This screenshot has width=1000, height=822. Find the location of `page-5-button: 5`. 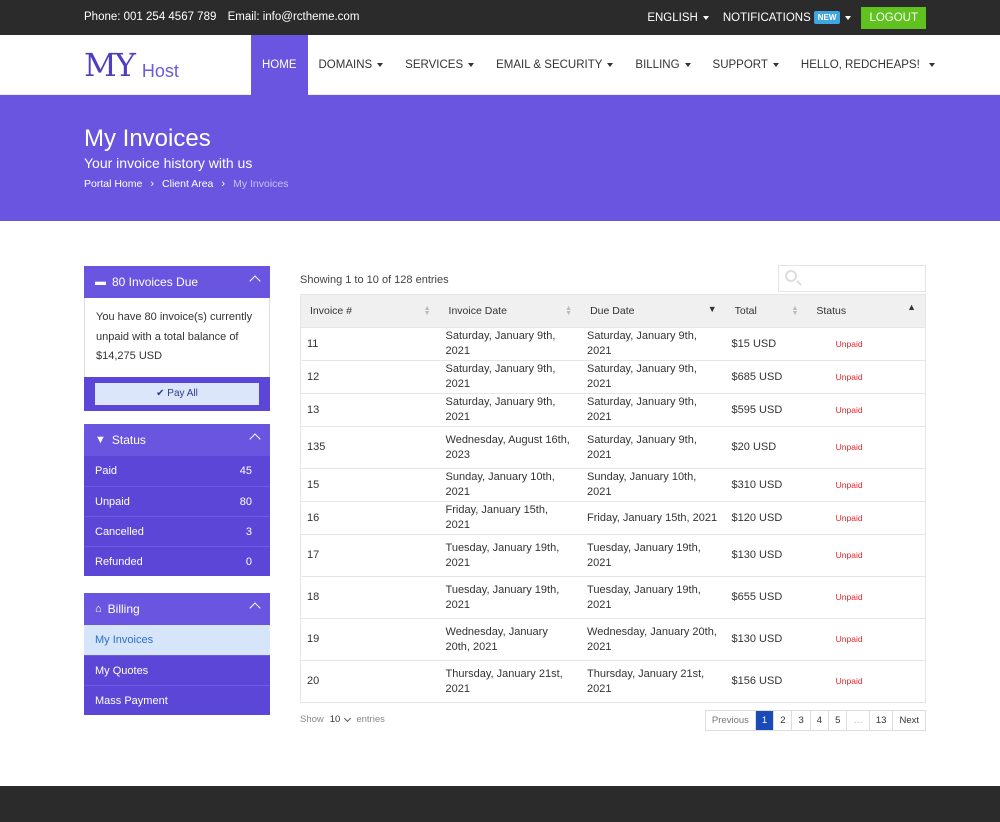

page-5-button: 5 is located at coordinates (837, 720).